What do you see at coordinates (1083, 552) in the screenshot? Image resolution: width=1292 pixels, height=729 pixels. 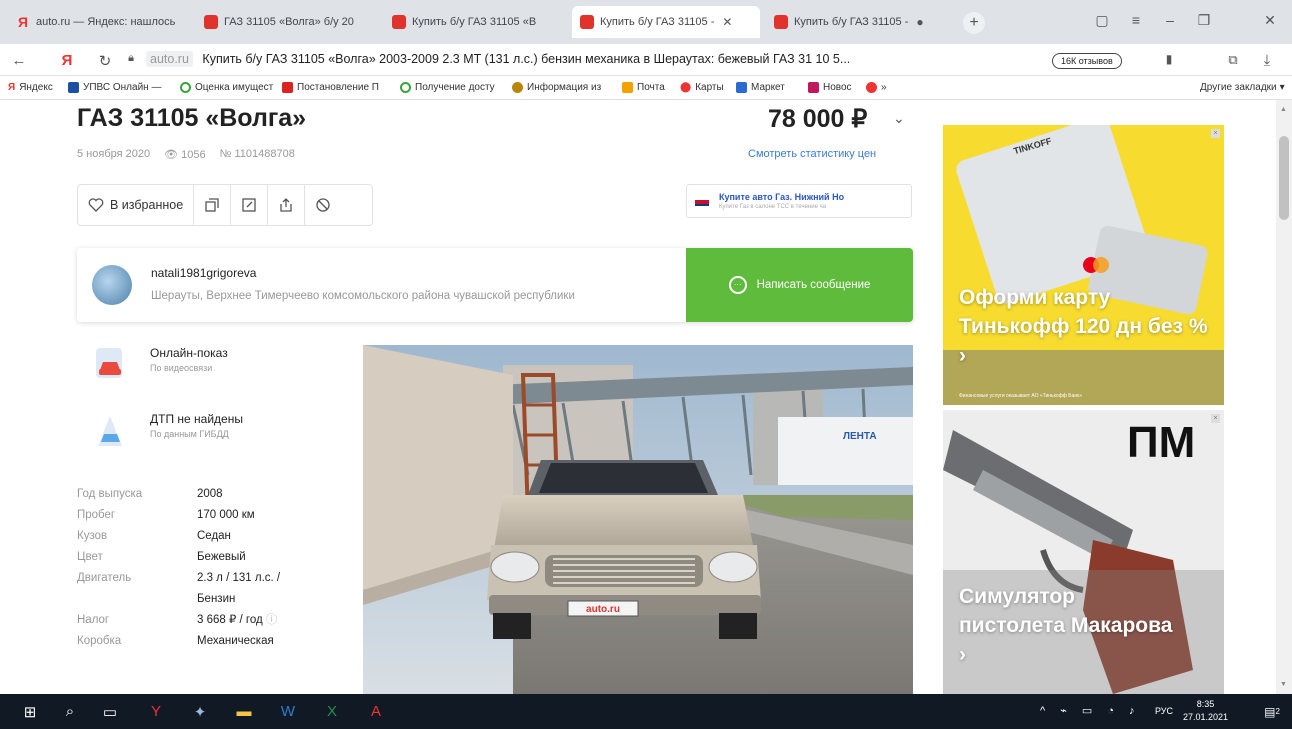 I see `pistol-simulator-ad: ПМ Симулятор пистолета Макарова › ×` at bounding box center [1083, 552].